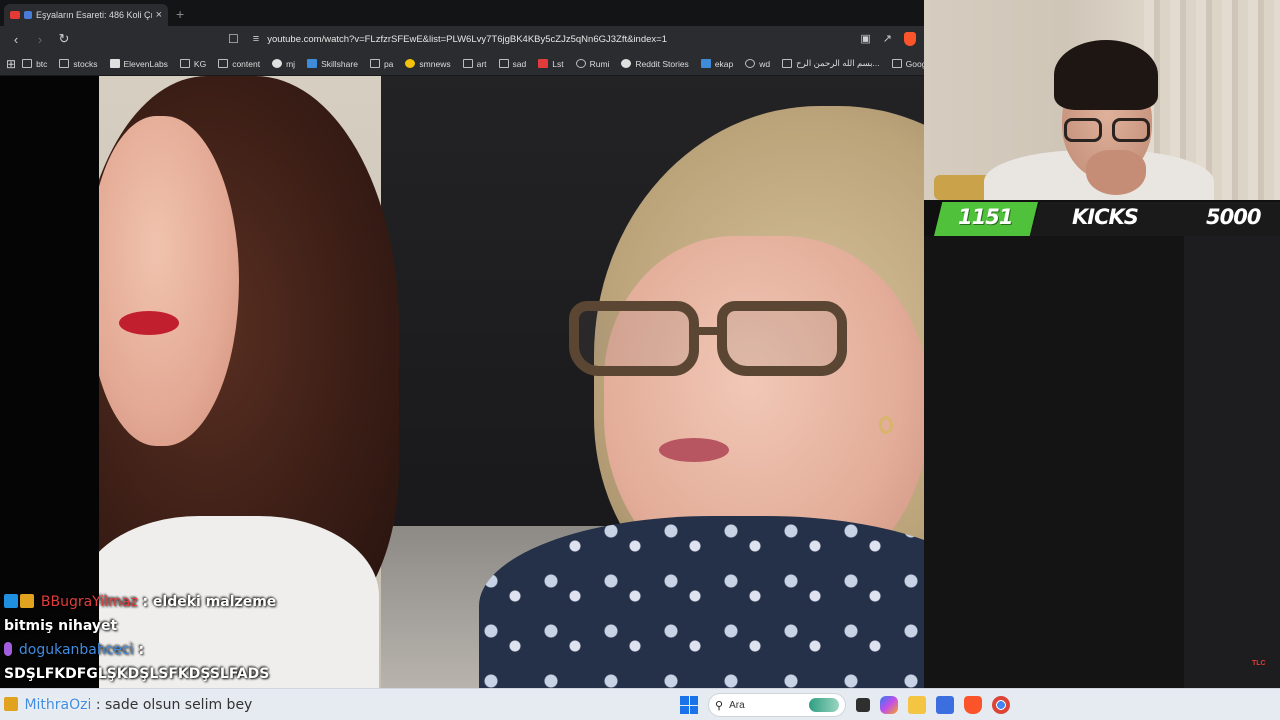 Image resolution: width=1280 pixels, height=720 pixels. I want to click on glasses-lens-right, so click(782, 338).